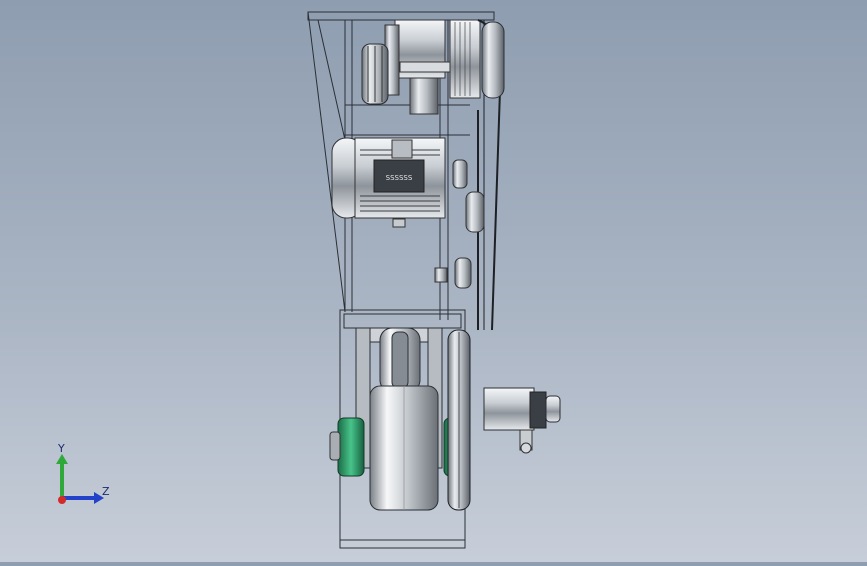 This screenshot has height=566, width=867. I want to click on motor-nameplate-text: SSSSSS, so click(399, 178).